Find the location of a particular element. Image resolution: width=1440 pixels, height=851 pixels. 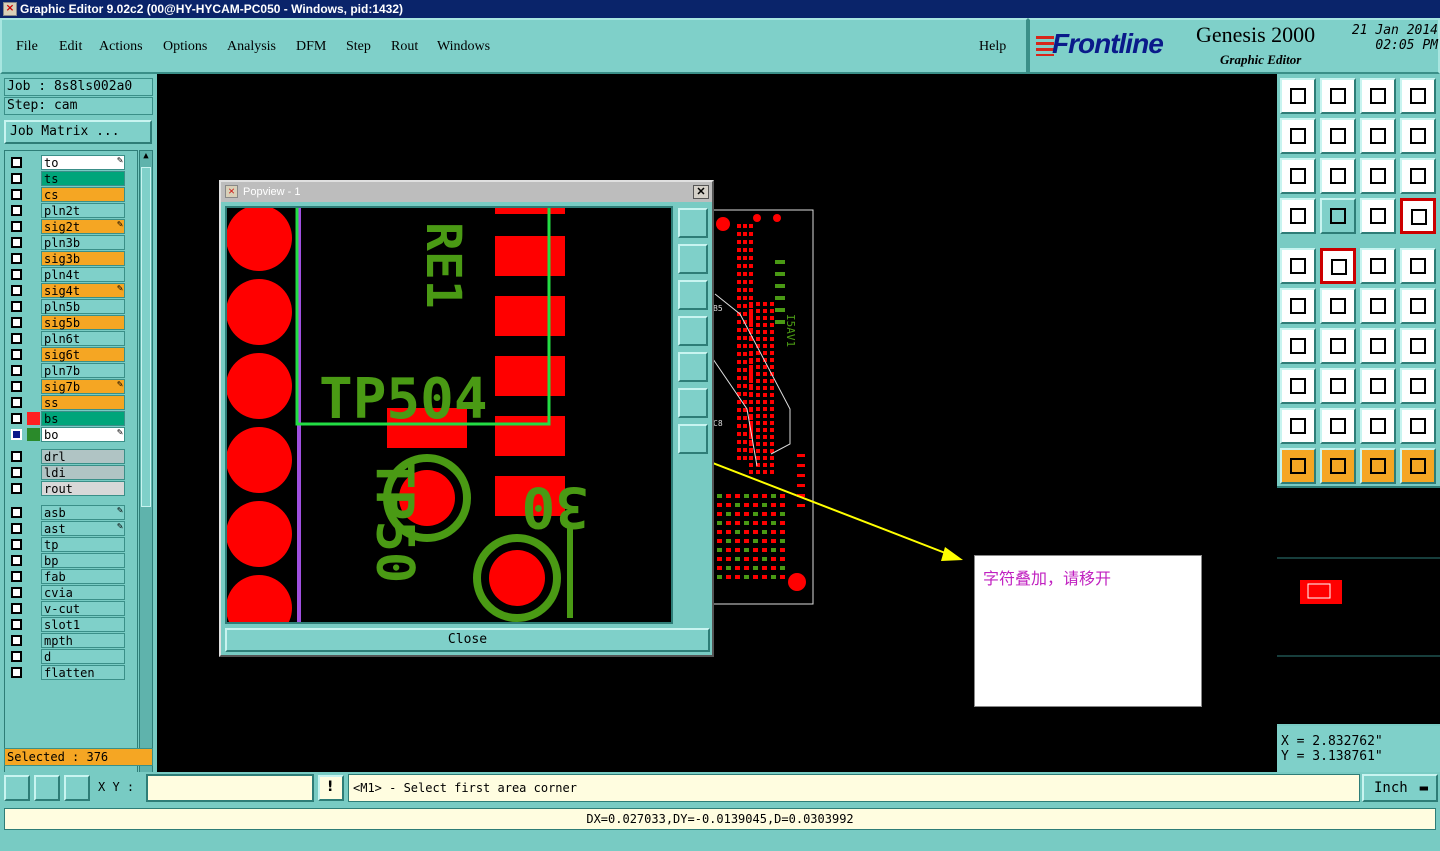

layer-row-v-cut: v-cut is located at coordinates (72, 608).